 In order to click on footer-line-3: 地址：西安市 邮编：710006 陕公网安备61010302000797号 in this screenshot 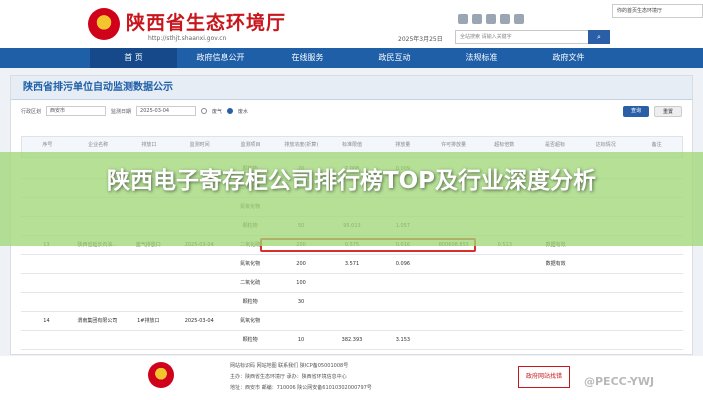, I will do `click(301, 388)`.